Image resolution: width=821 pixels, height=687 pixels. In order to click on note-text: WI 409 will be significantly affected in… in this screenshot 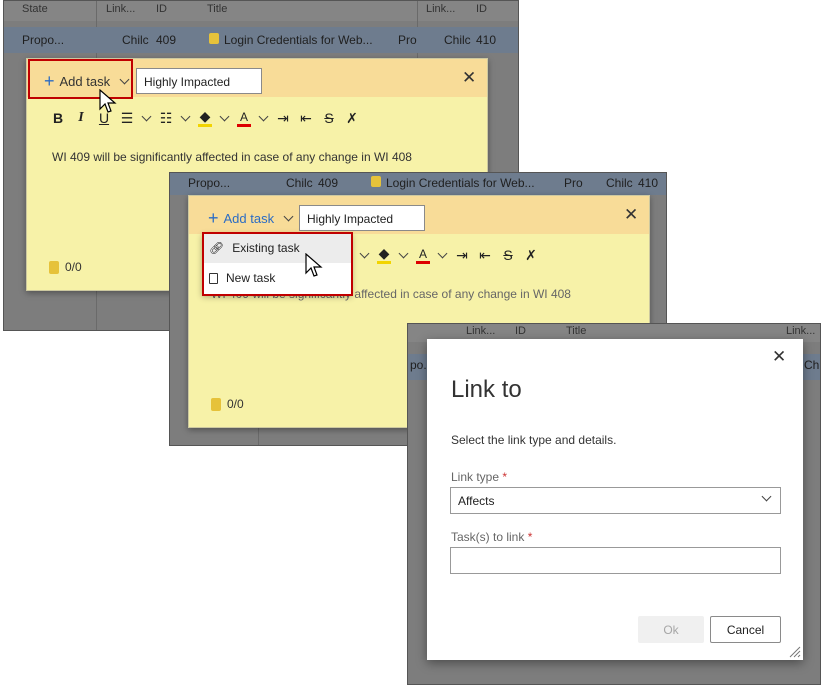, I will do `click(232, 157)`.